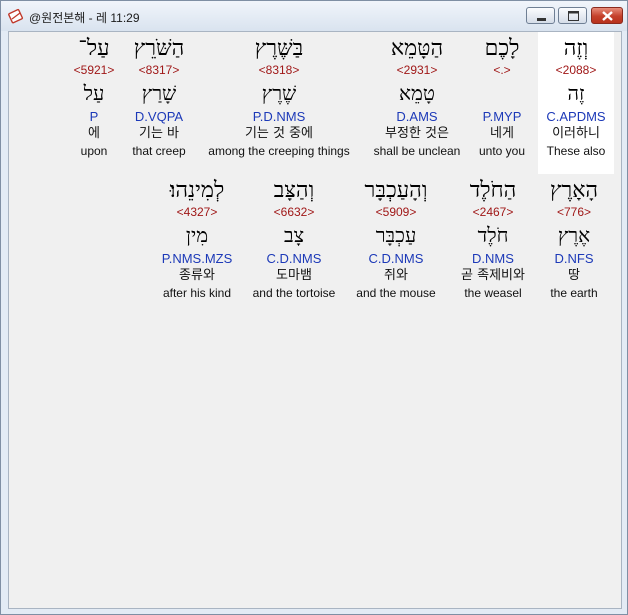 The height and width of the screenshot is (615, 628). Describe the element at coordinates (417, 70) in the screenshot. I see `strong-number: <2931>` at that location.